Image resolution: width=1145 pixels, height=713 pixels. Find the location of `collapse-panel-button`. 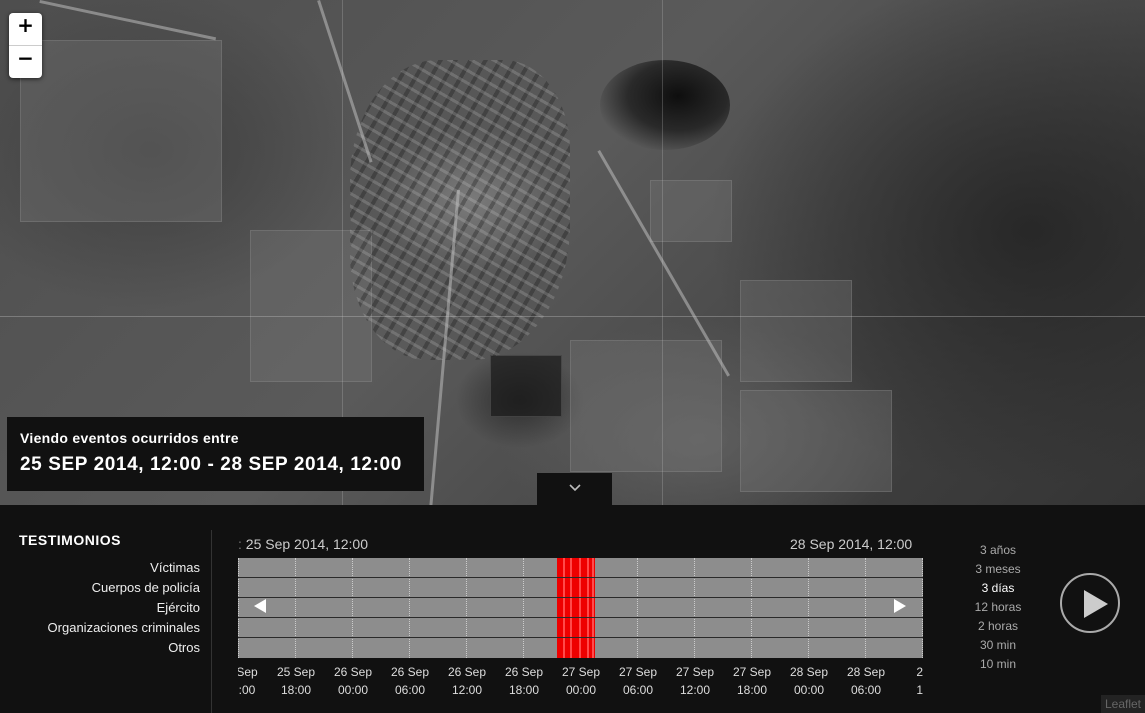

collapse-panel-button is located at coordinates (574, 489).